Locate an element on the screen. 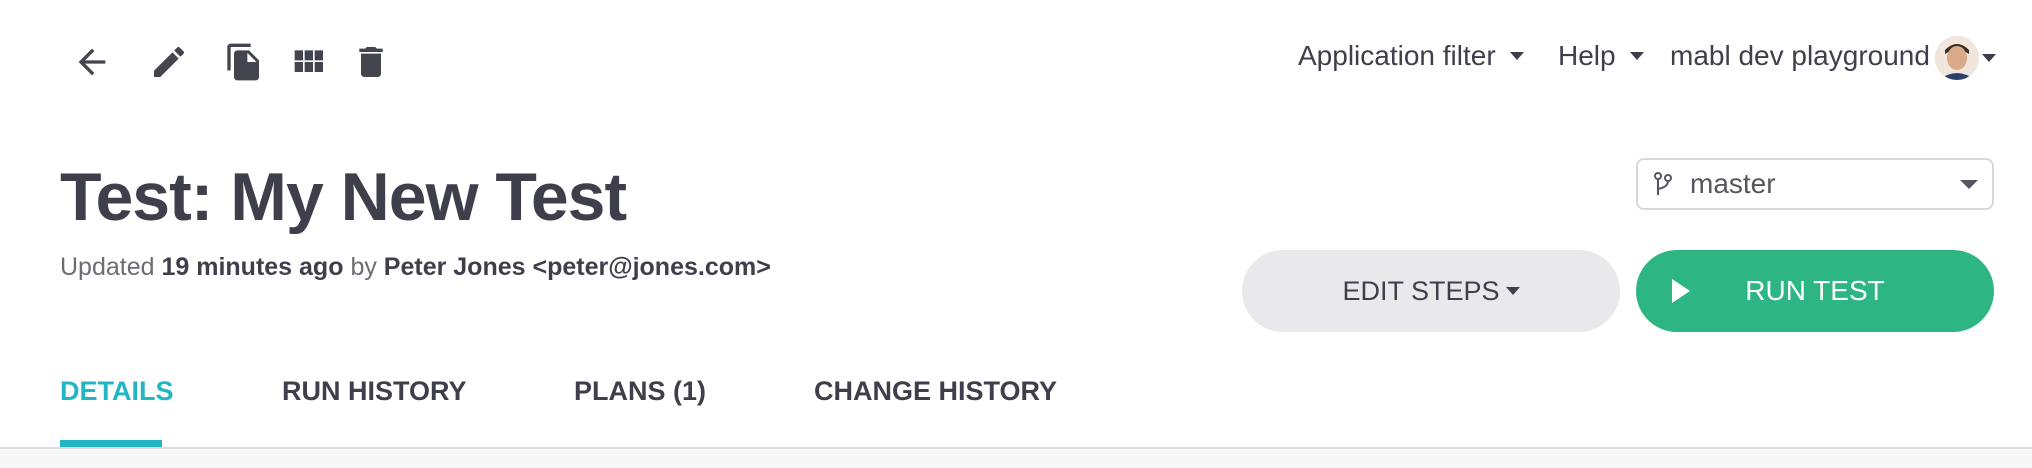 This screenshot has width=2032, height=468. grid-icon is located at coordinates (308, 62).